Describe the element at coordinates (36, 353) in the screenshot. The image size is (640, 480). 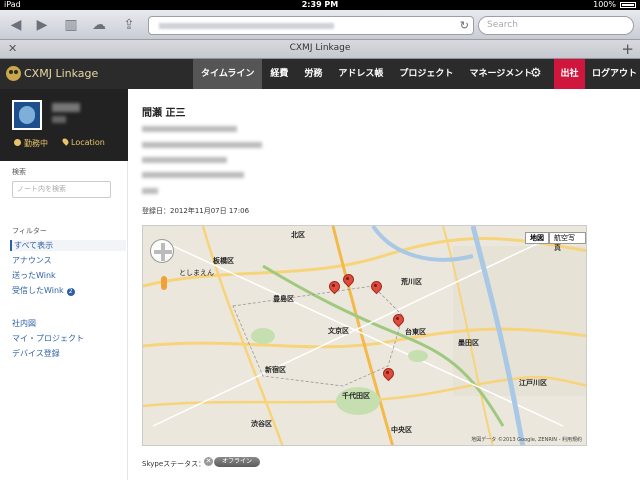
I see `link-device-register: デバイス登録` at that location.